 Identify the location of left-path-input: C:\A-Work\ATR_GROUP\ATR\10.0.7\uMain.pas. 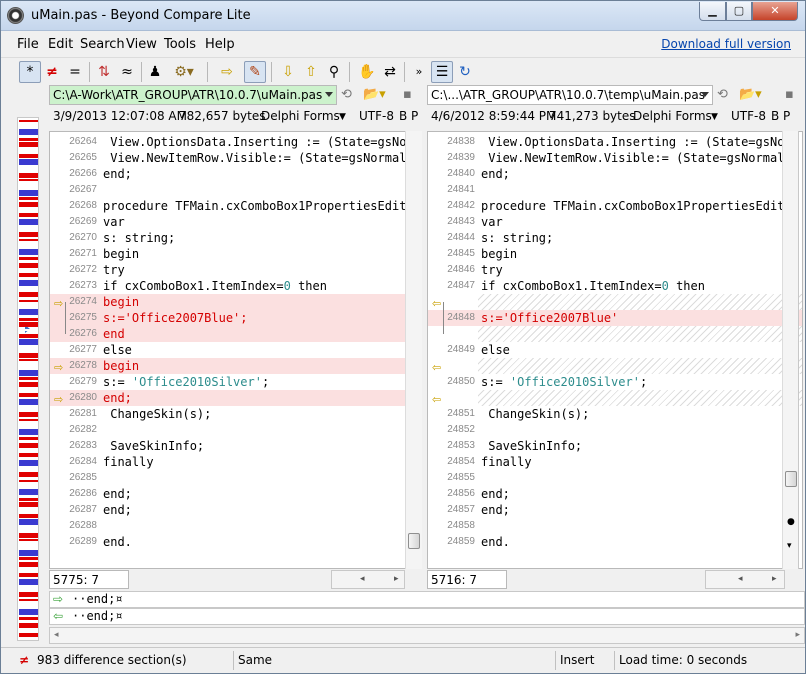
(193, 95).